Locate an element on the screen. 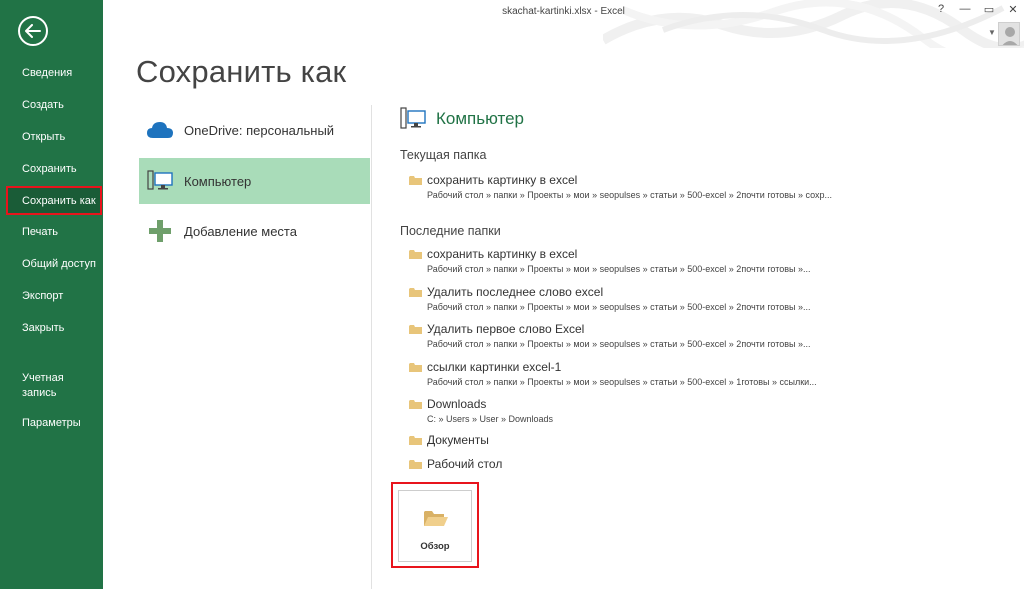 The height and width of the screenshot is (589, 1024). back-button is located at coordinates (33, 31).